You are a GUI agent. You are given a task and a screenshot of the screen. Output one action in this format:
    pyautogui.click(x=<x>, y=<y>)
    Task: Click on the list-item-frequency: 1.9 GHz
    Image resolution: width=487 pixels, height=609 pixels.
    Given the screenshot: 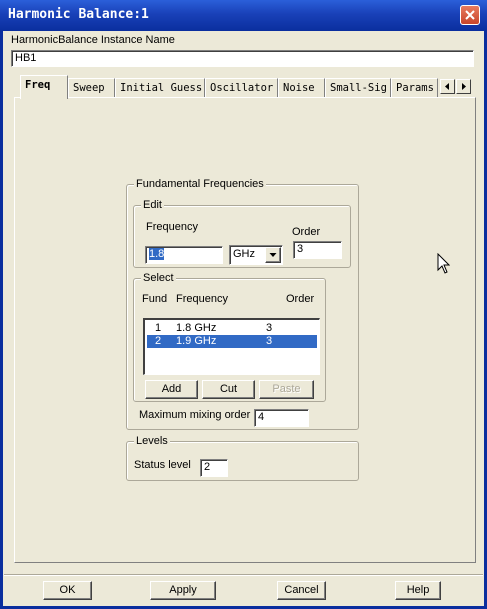 What is the action you would take?
    pyautogui.click(x=196, y=341)
    